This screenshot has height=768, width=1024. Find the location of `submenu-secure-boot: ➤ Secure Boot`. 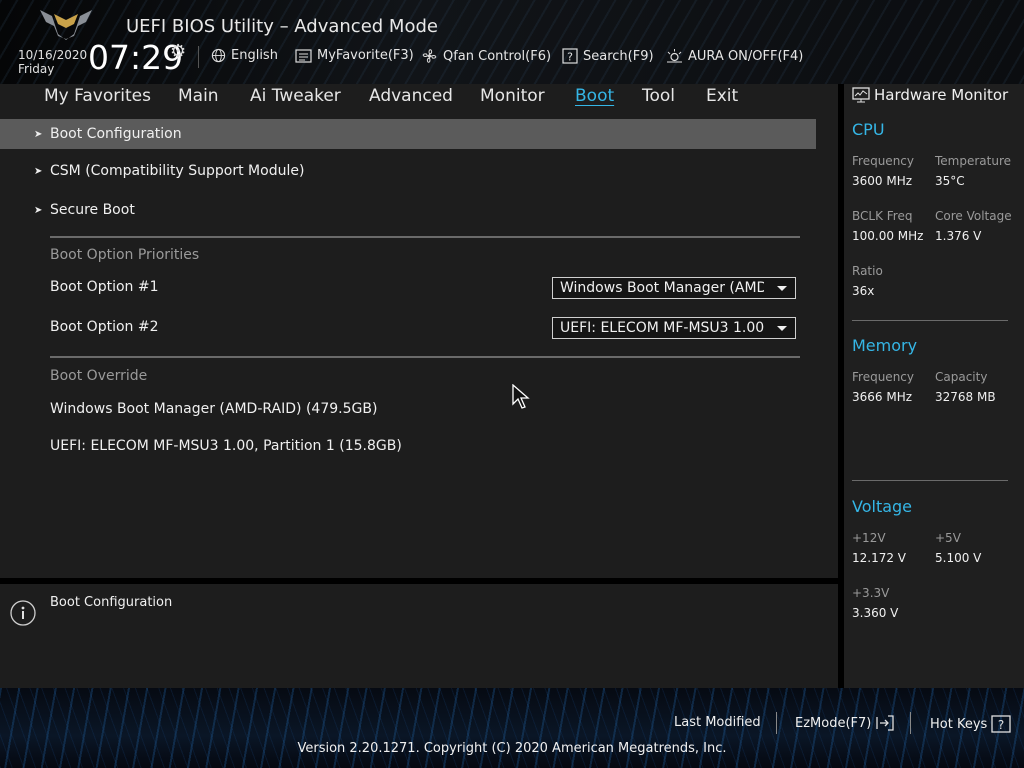

submenu-secure-boot: ➤ Secure Boot is located at coordinates (408, 210).